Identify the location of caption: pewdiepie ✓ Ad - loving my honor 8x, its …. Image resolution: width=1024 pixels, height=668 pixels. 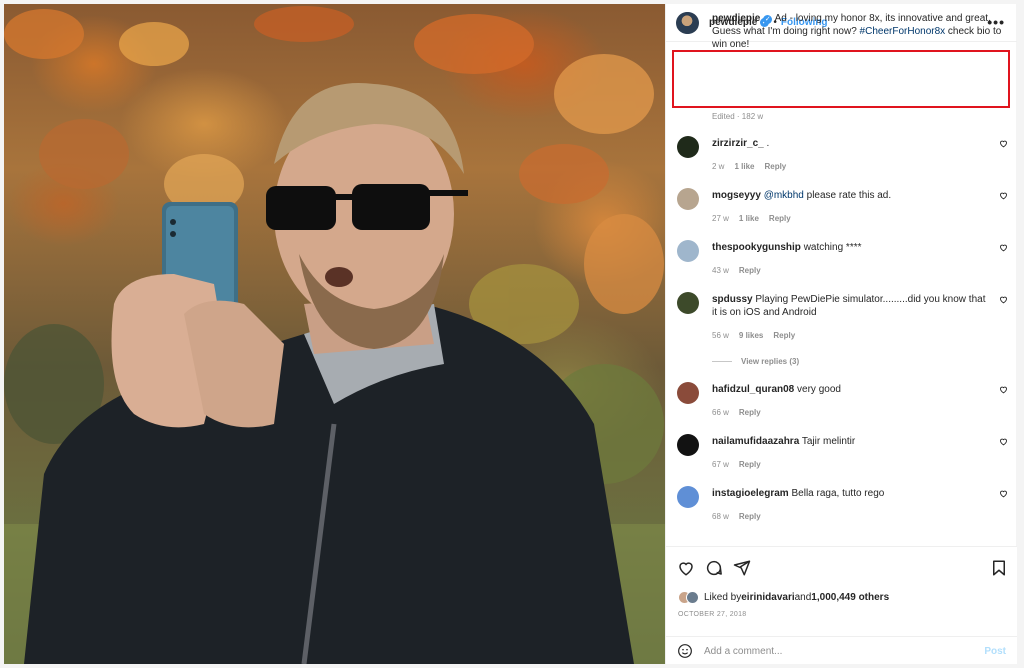
(841, 31).